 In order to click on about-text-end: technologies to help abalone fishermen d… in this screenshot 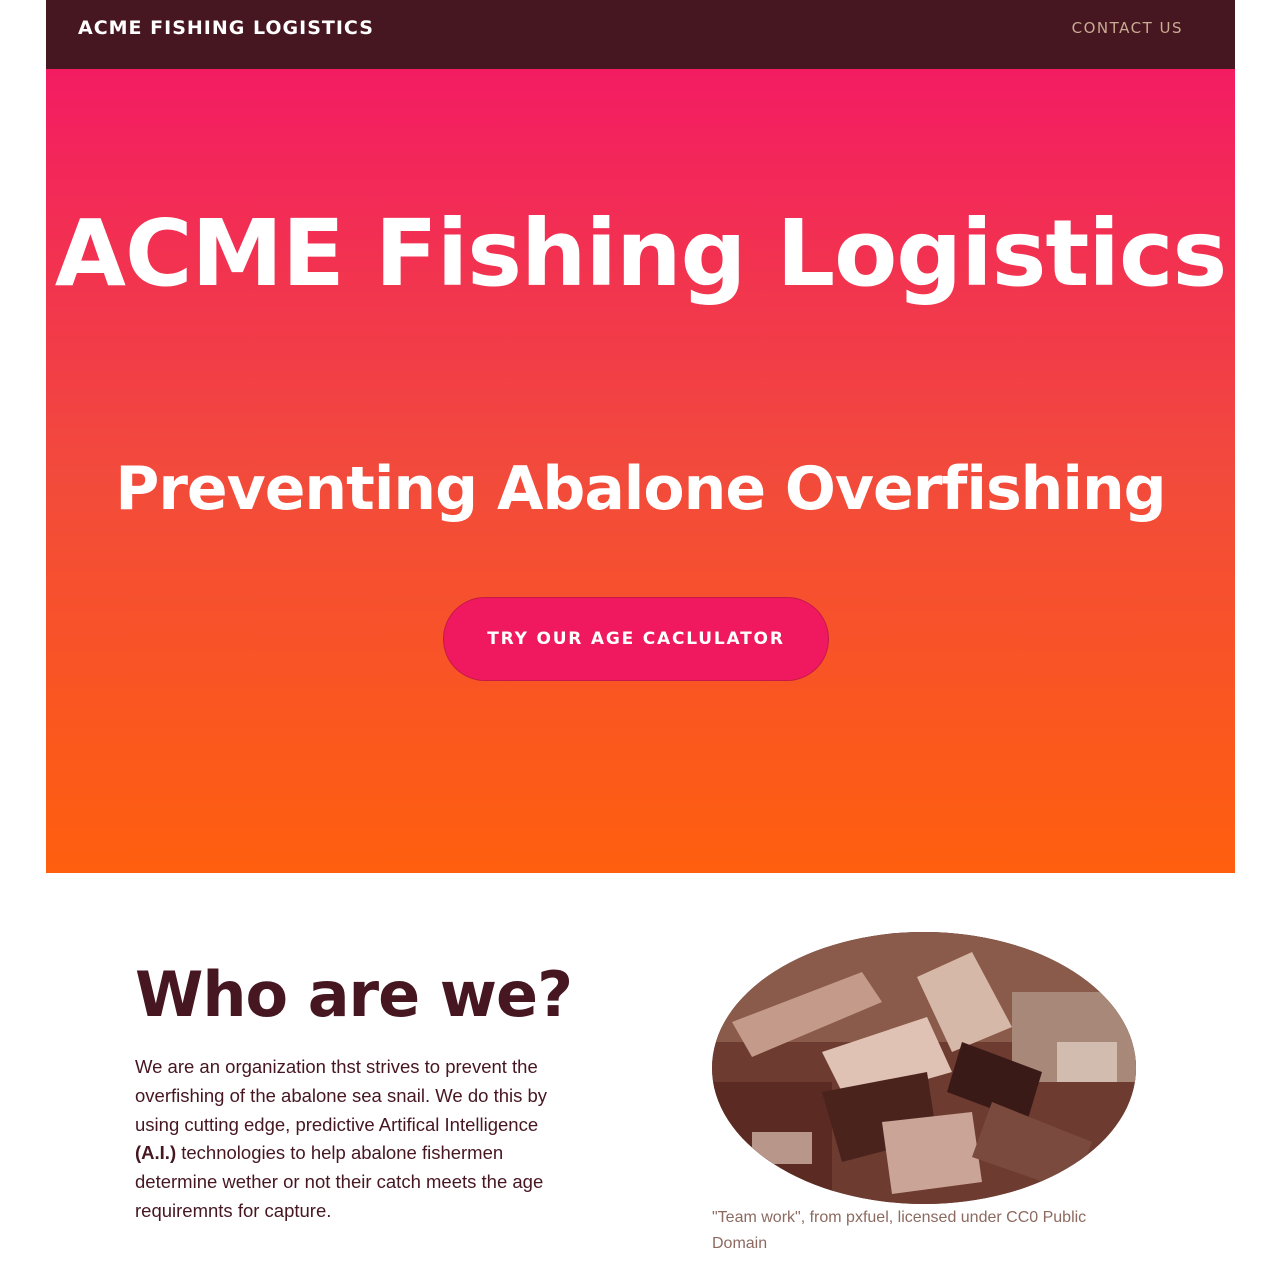, I will do `click(339, 1181)`.